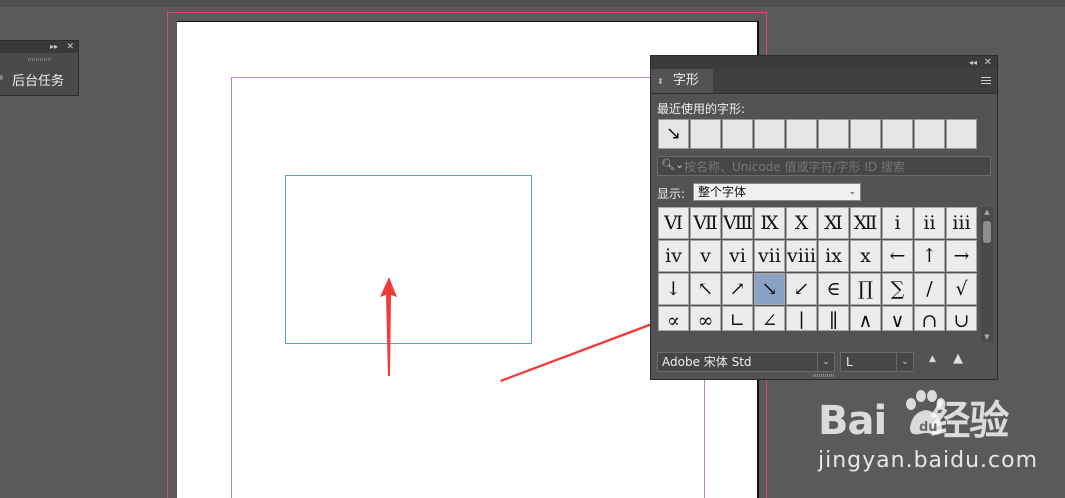 This screenshot has width=1065, height=498. I want to click on scroll-down-icon: ▼, so click(987, 337).